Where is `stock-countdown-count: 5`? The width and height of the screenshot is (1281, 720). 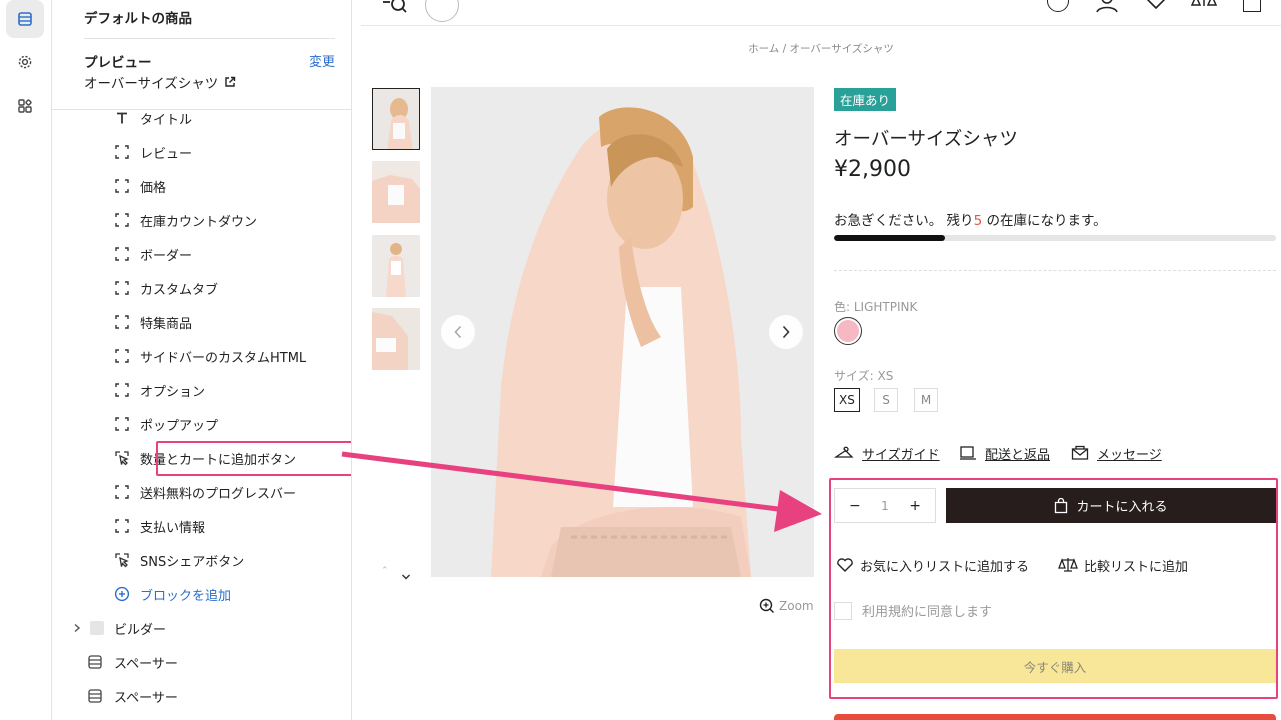
stock-countdown-count: 5 is located at coordinates (978, 221).